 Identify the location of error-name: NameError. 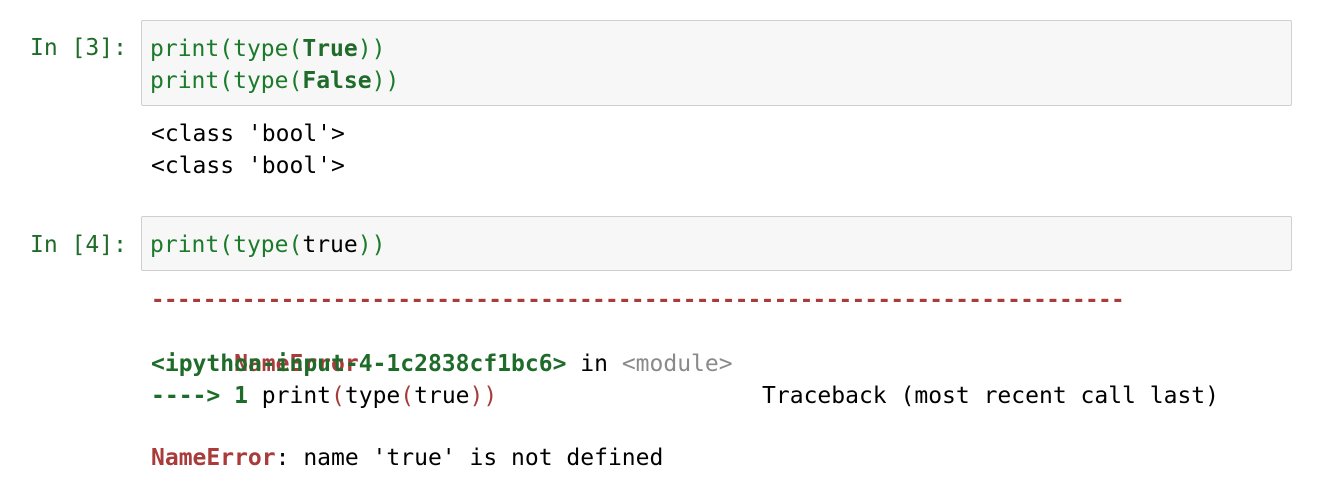
(213, 458).